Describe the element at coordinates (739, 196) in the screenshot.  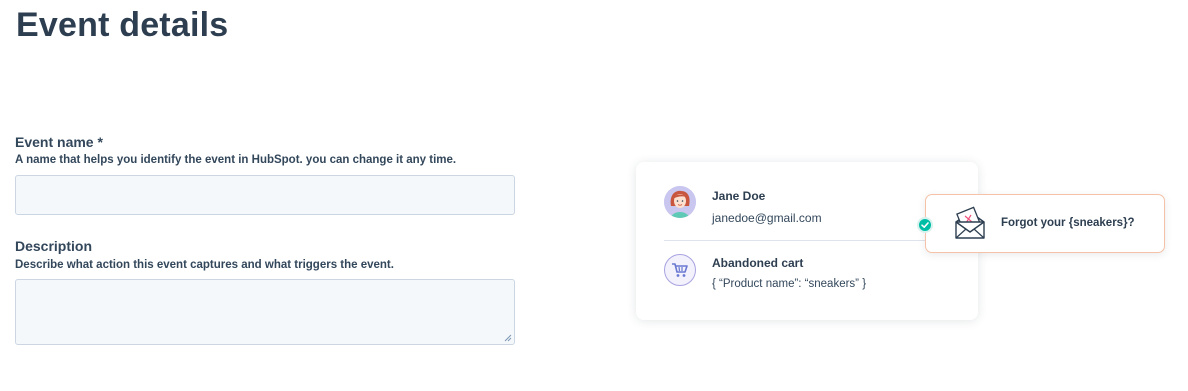
I see `contact-name: Jane Doe` at that location.